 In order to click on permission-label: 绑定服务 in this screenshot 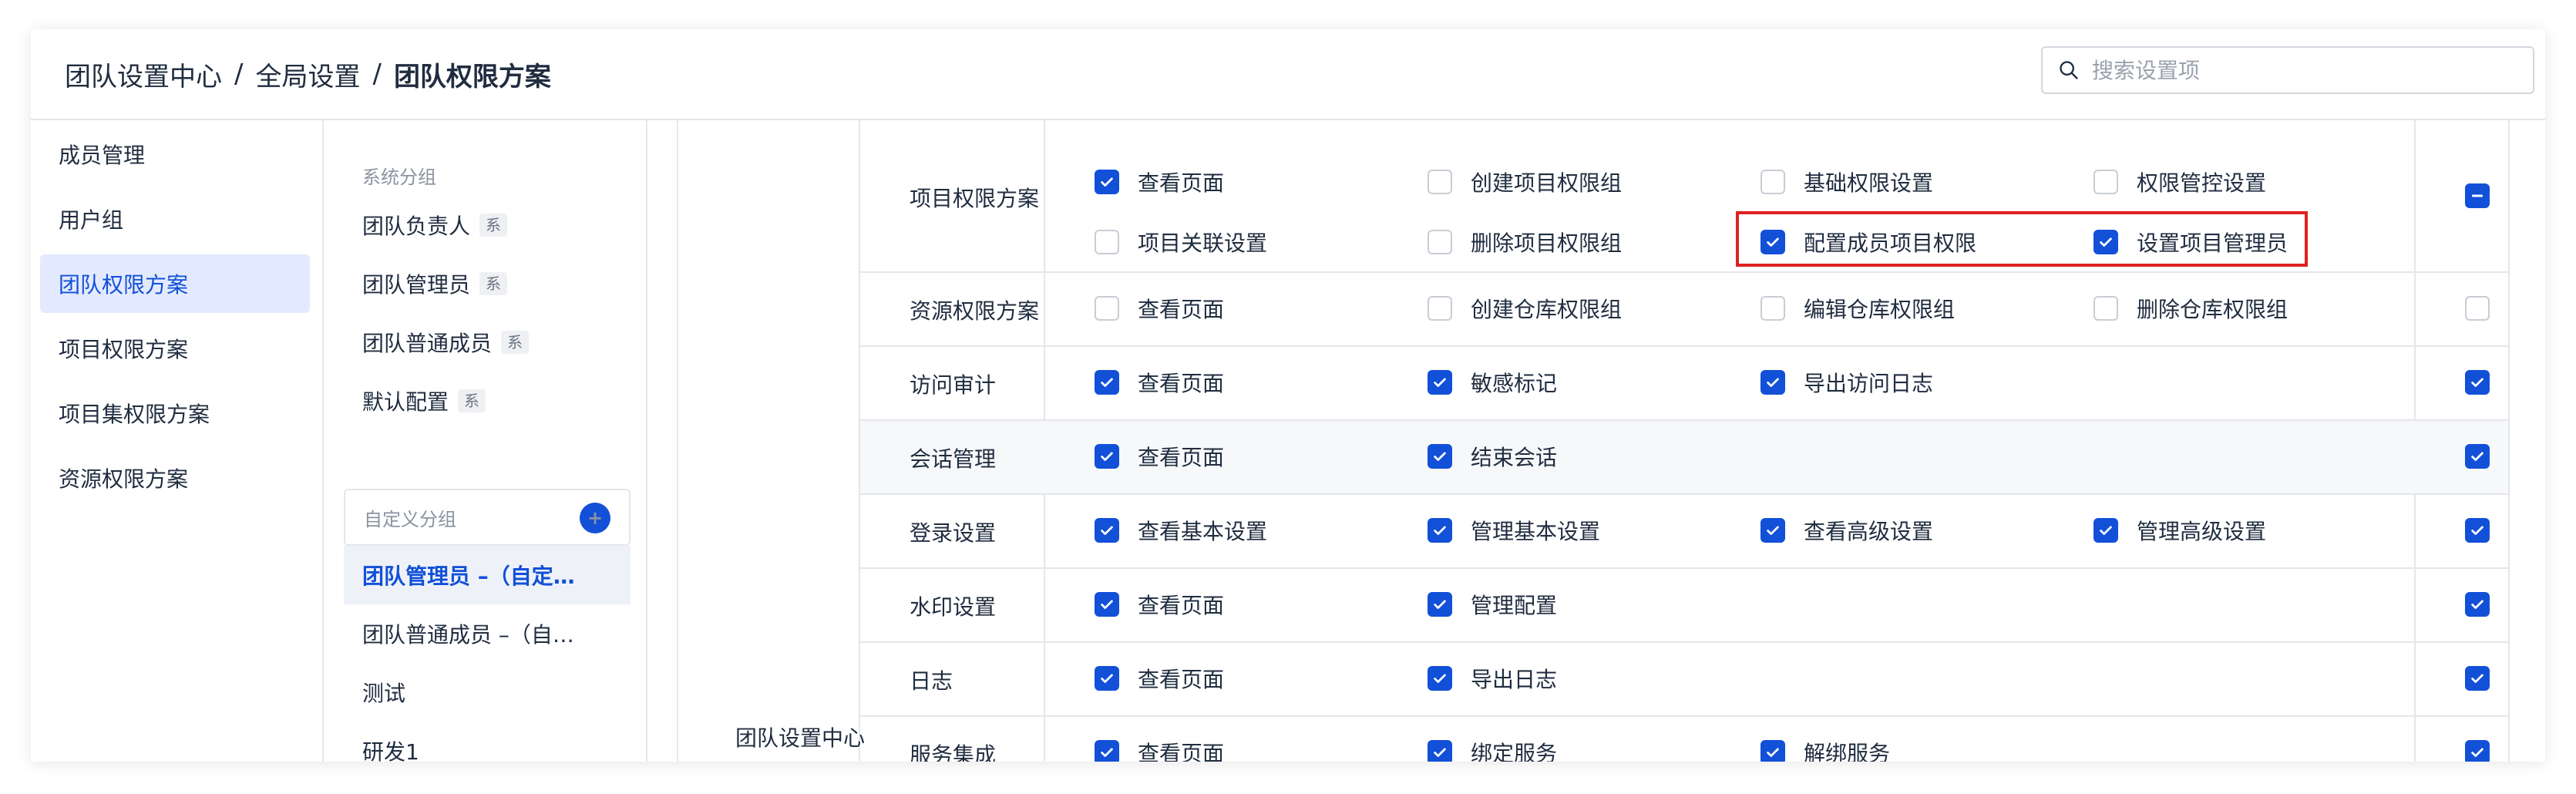, I will do `click(1514, 751)`.